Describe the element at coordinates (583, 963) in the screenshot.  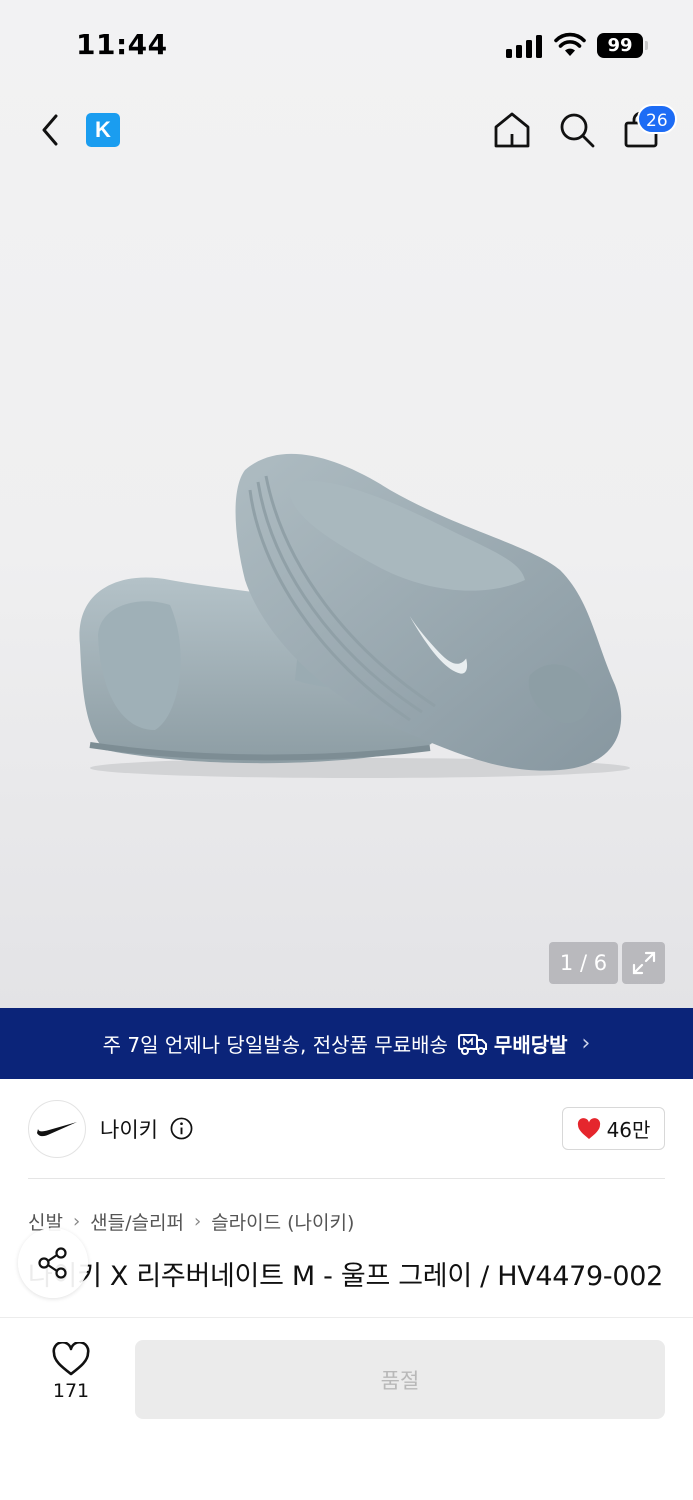
I see `image-counter: 1 / 6` at that location.